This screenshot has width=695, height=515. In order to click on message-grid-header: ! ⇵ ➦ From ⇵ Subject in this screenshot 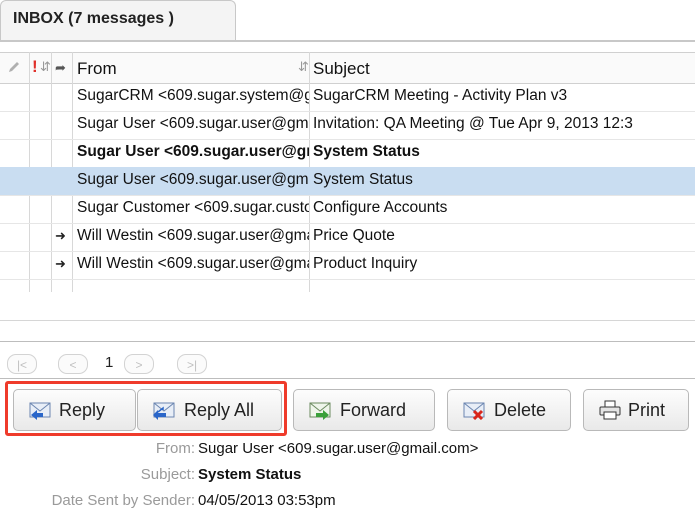, I will do `click(347, 68)`.